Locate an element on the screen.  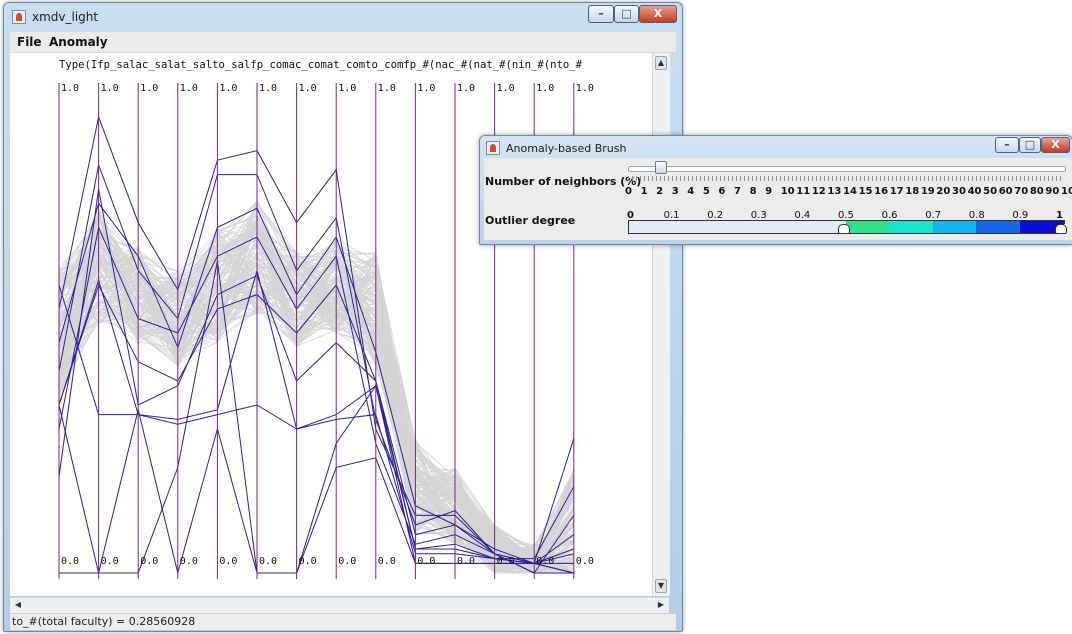
neighbors-scale-label: 13 is located at coordinates (834, 191).